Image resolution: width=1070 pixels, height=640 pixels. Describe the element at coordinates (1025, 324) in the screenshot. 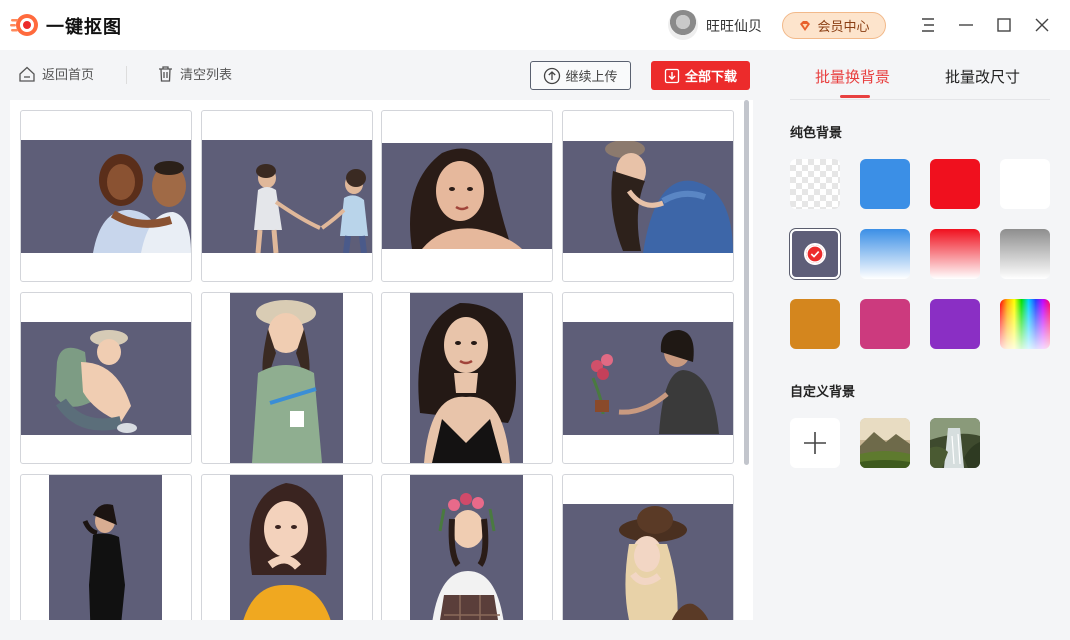

I see `swatch-rainbow` at that location.